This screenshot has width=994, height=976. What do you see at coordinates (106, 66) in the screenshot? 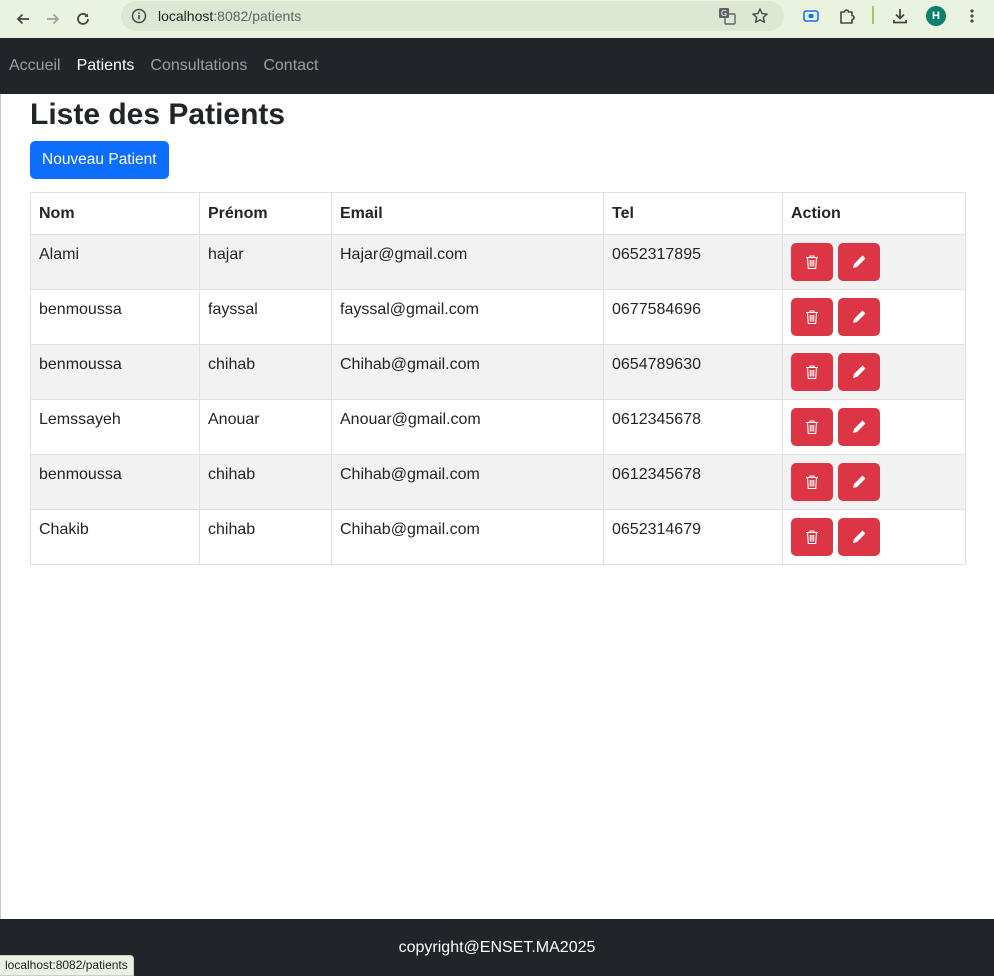
I see `nav-link-patients: Patients` at bounding box center [106, 66].